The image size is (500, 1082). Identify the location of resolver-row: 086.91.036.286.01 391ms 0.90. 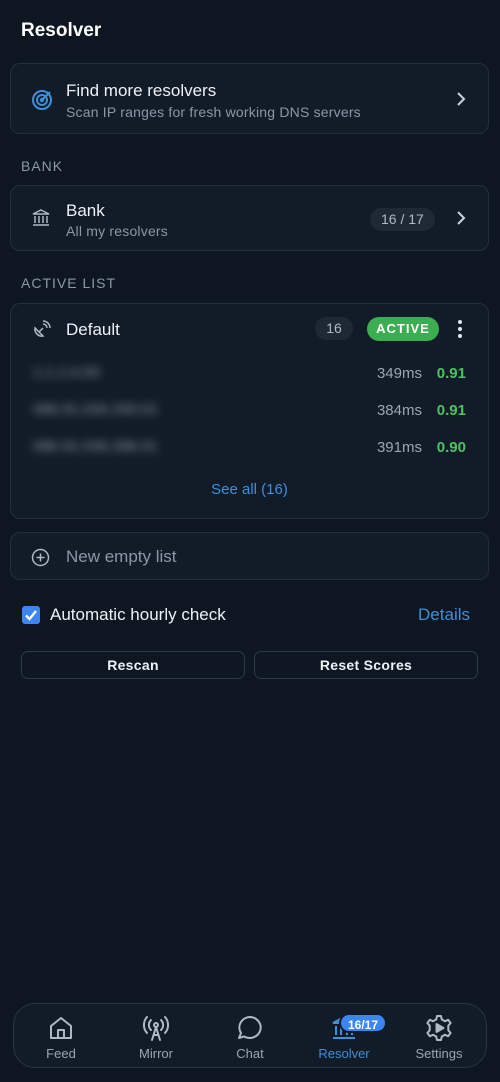
(249, 448).